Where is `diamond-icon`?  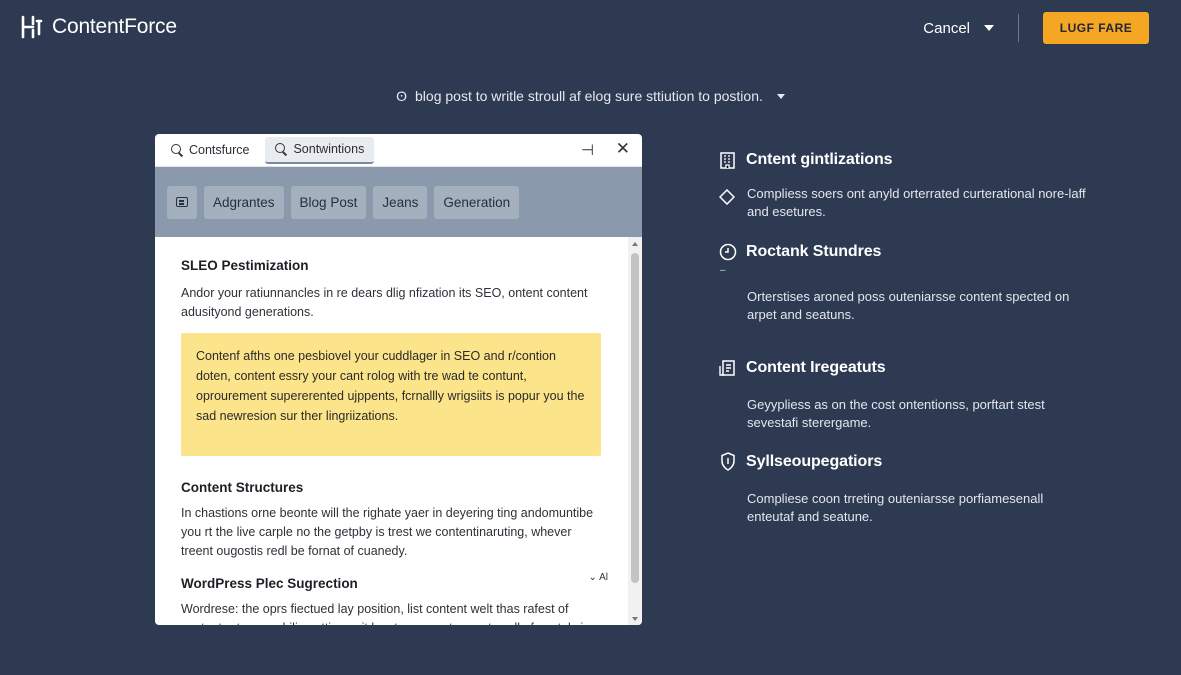
diamond-icon is located at coordinates (727, 197).